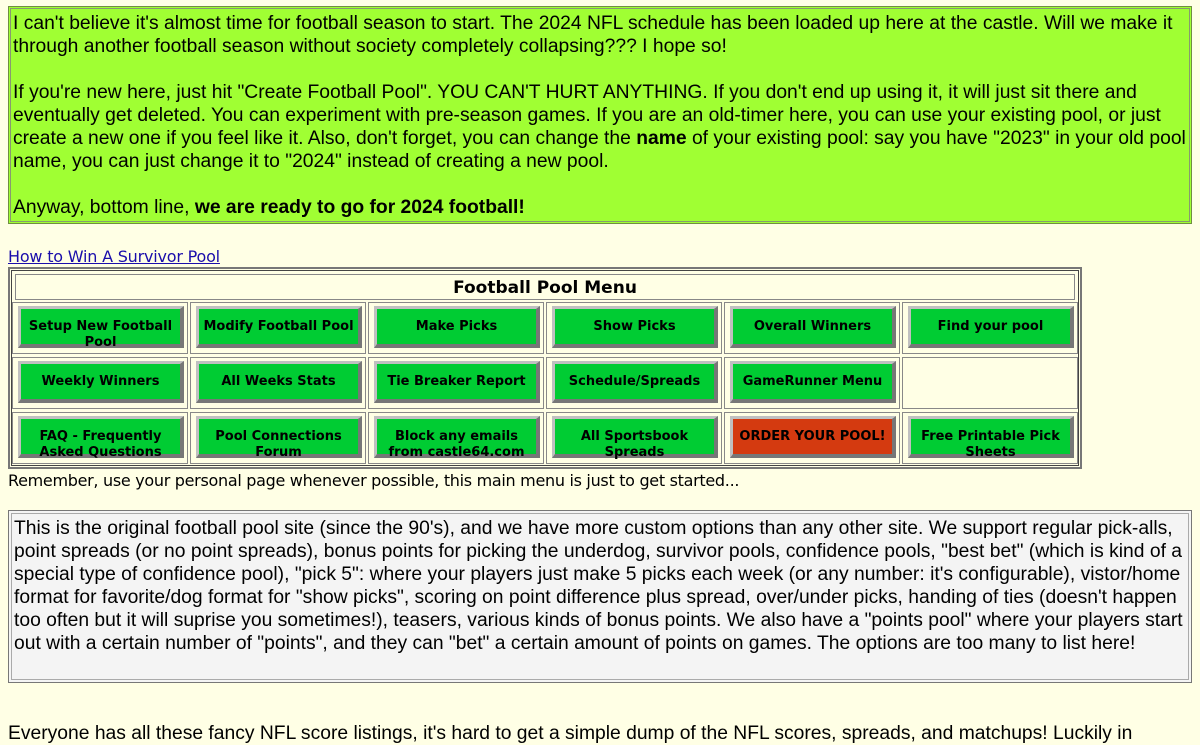  I want to click on menu-cell: Schedule/Spreads, so click(634, 383).